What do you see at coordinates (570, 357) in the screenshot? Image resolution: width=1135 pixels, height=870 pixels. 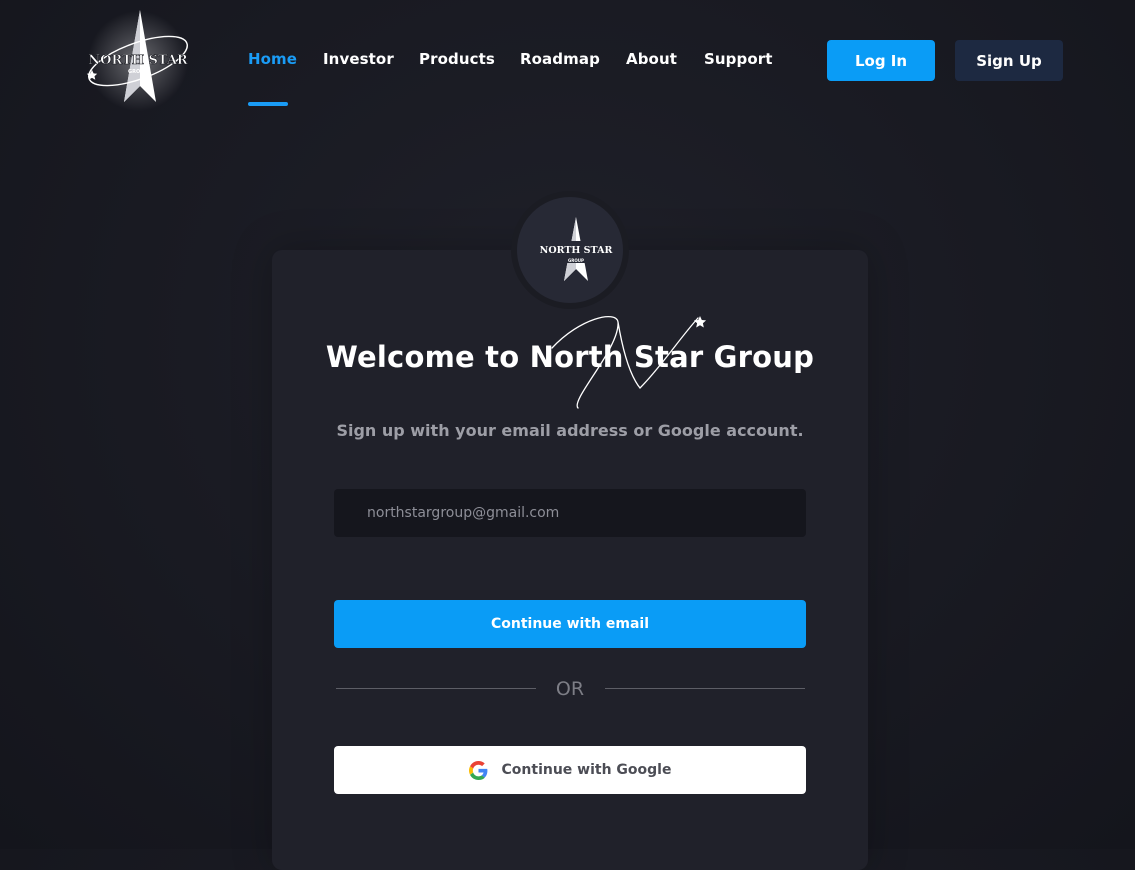 I see `welcome-title: Welcome to North Star Group` at bounding box center [570, 357].